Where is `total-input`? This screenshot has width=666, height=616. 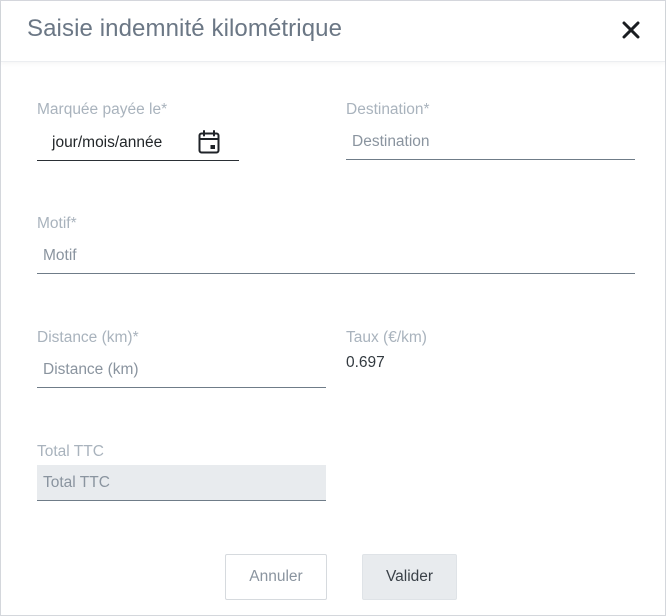 total-input is located at coordinates (181, 483).